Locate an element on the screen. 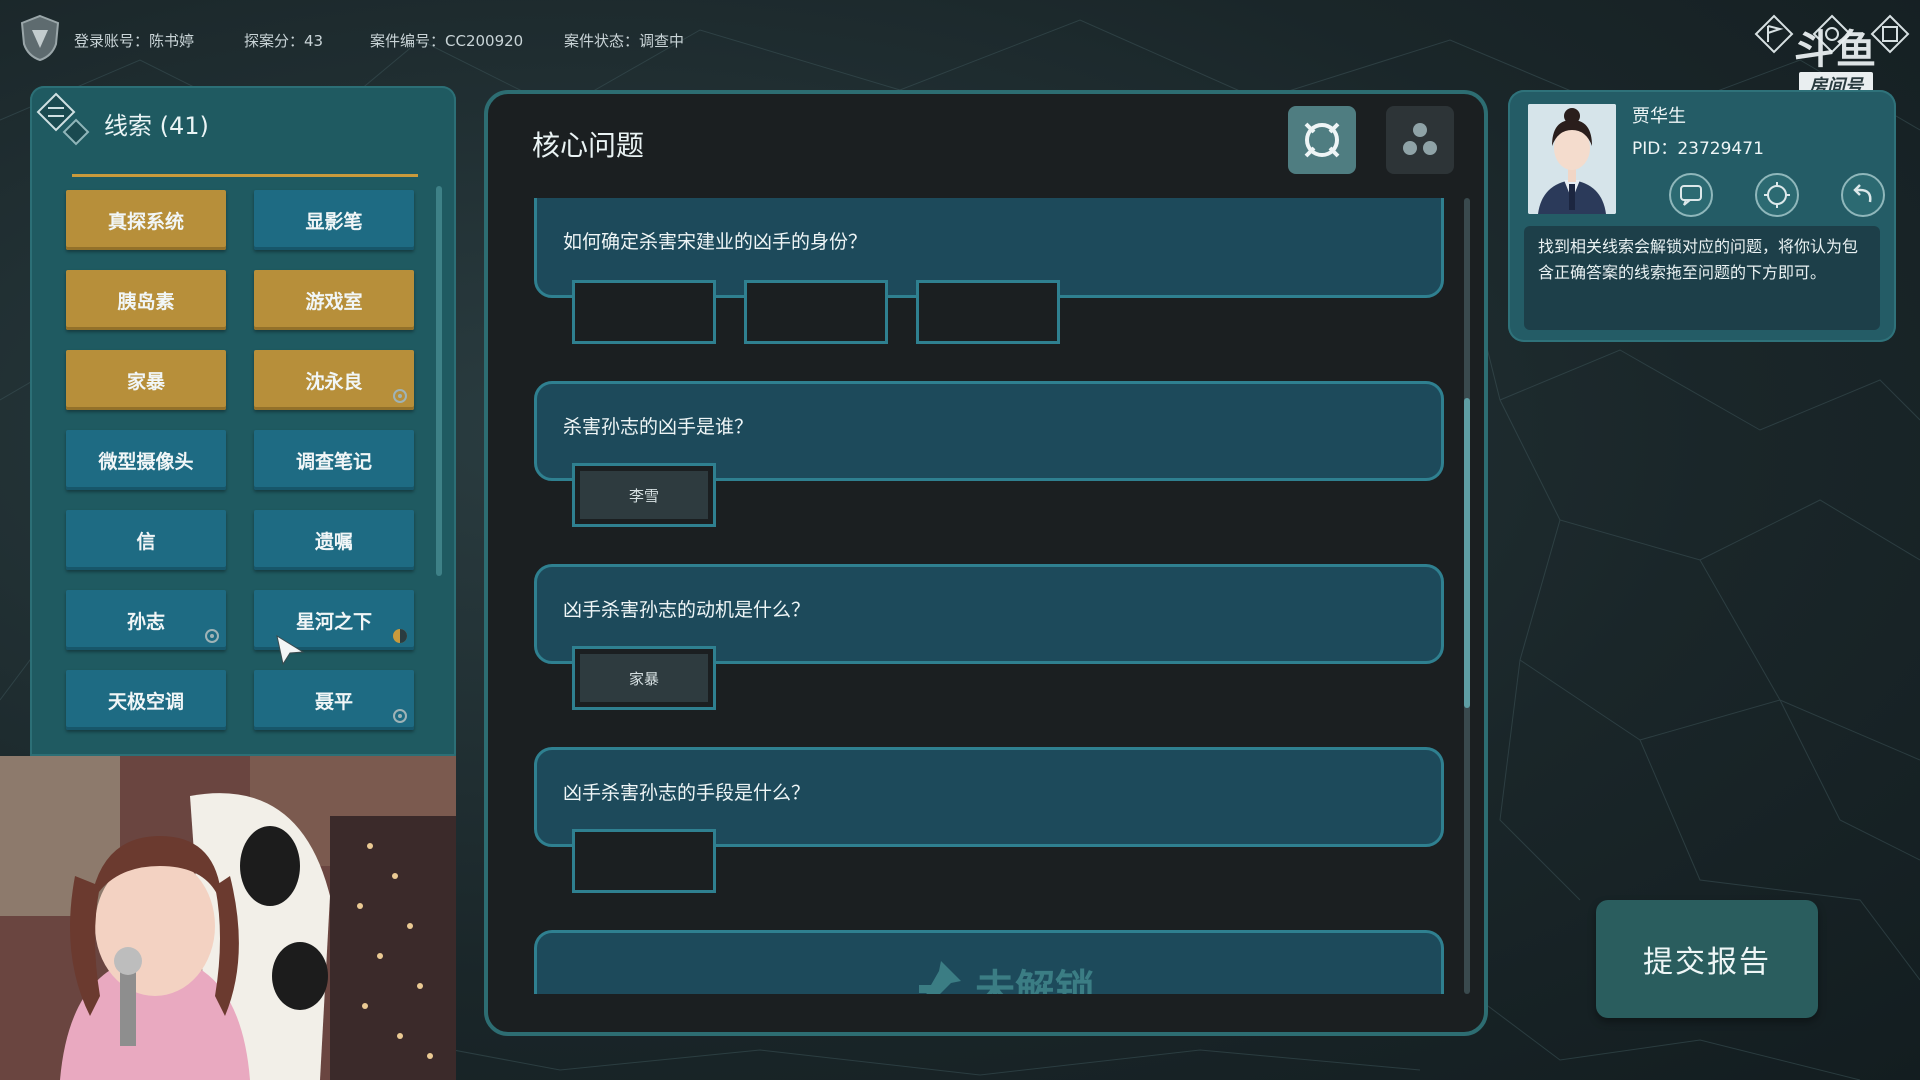 The width and height of the screenshot is (1920, 1080). account-label: 登录账号：陈书婷 is located at coordinates (134, 41).